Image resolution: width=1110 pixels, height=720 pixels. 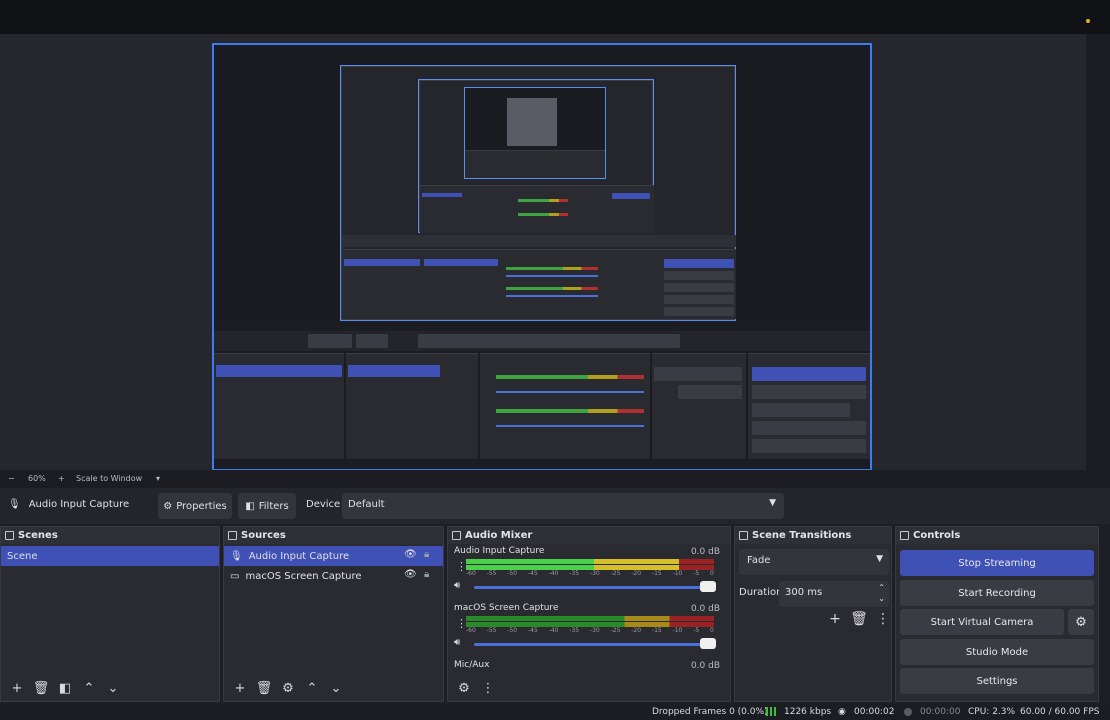 I want to click on scenes-footer: + 🗑︎ ◧ ⌃ ⌄, so click(x=110, y=688).